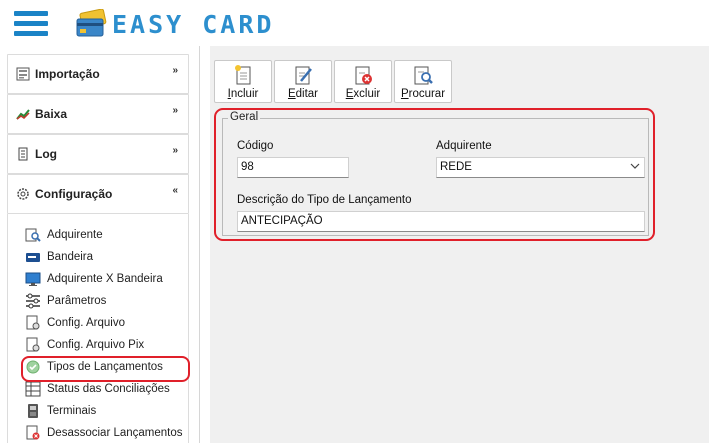 The image size is (709, 443). What do you see at coordinates (255, 146) in the screenshot?
I see `codigo-label: Código` at bounding box center [255, 146].